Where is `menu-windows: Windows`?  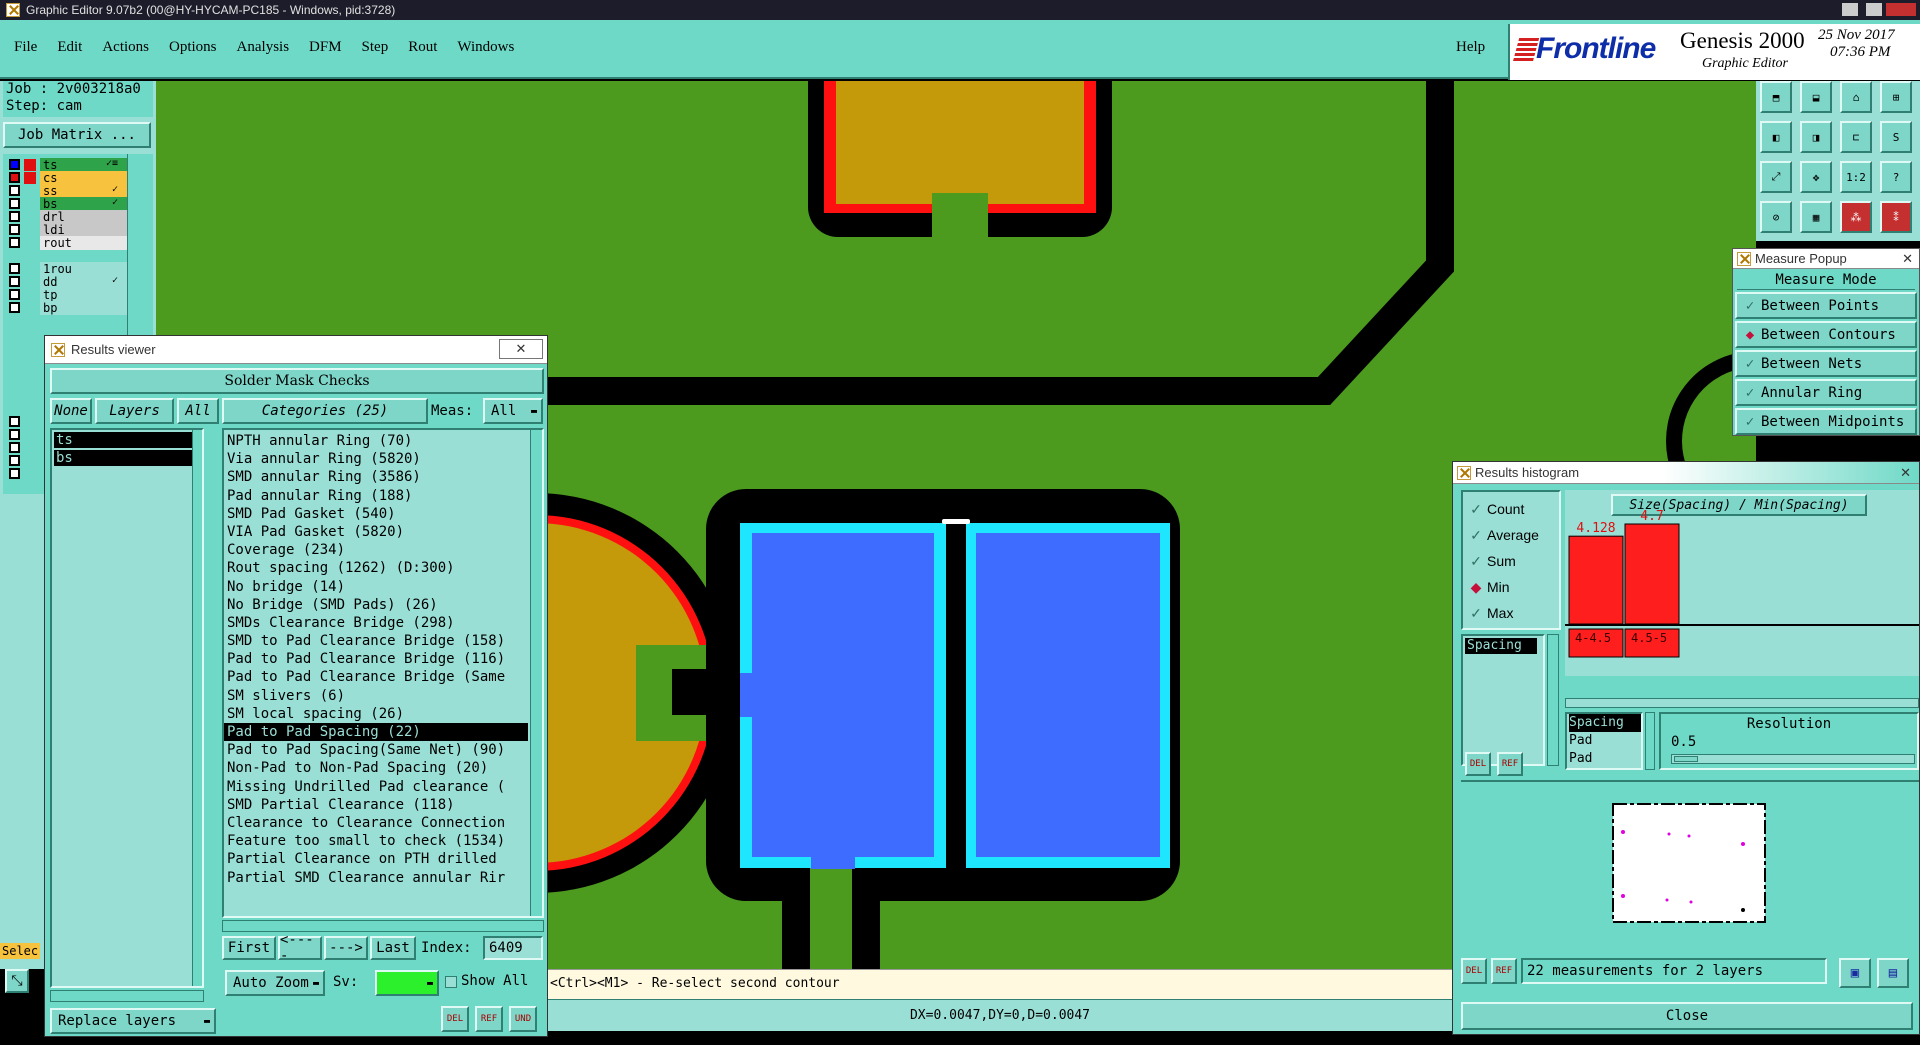 menu-windows: Windows is located at coordinates (485, 47).